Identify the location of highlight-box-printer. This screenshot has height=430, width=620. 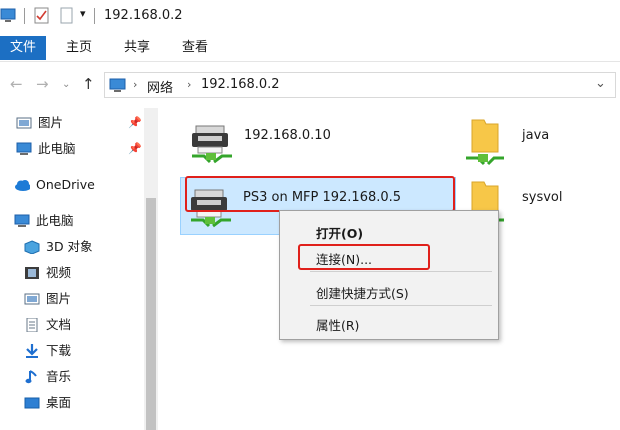
(320, 194).